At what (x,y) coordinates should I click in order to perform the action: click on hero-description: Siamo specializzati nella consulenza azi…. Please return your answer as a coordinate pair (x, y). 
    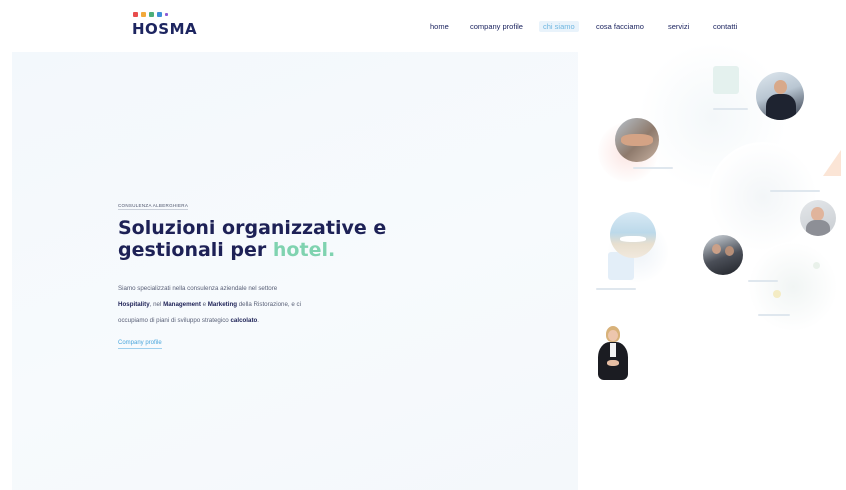
    Looking at the image, I should click on (253, 305).